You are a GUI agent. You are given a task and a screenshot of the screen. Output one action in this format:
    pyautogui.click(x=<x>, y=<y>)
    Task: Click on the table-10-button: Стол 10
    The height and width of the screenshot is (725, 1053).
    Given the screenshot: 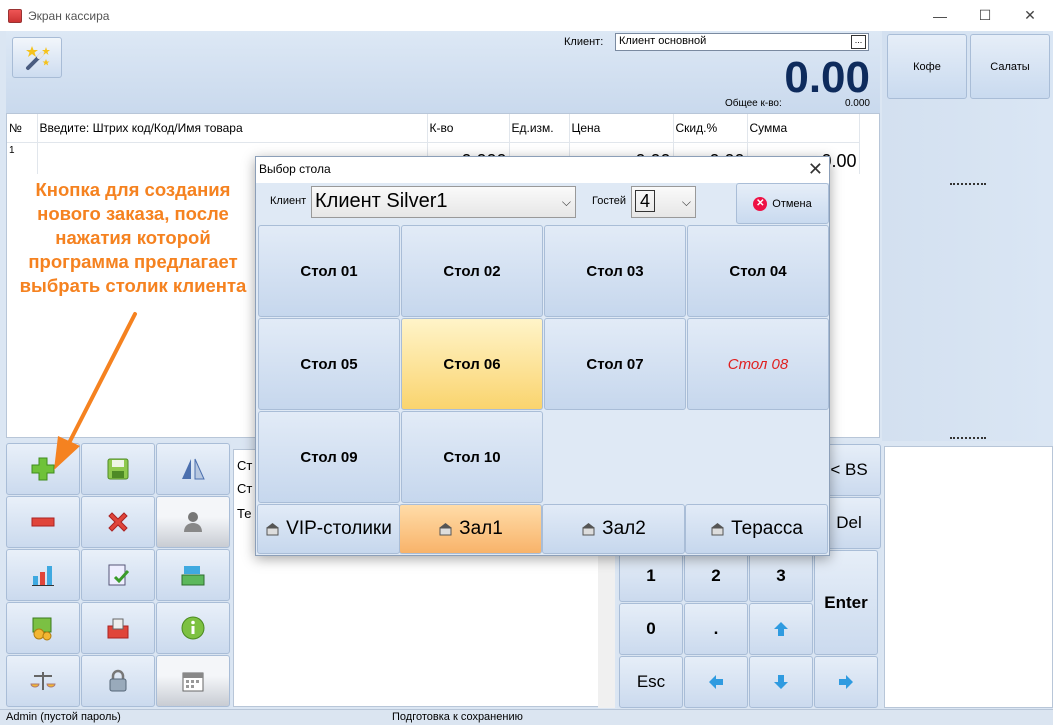 What is the action you would take?
    pyautogui.click(x=472, y=457)
    